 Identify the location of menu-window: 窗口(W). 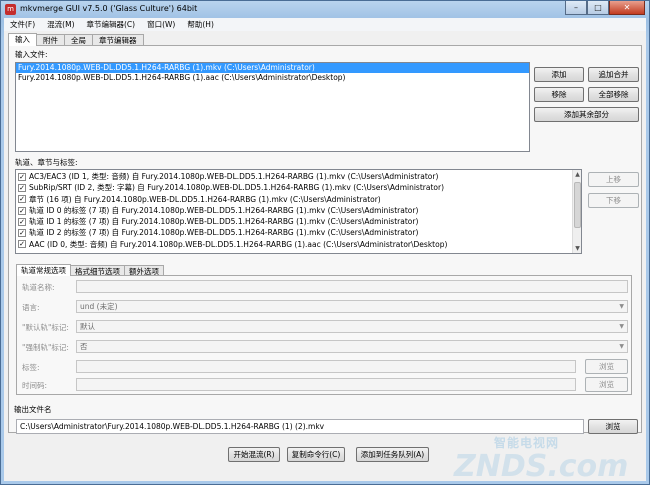
(161, 24).